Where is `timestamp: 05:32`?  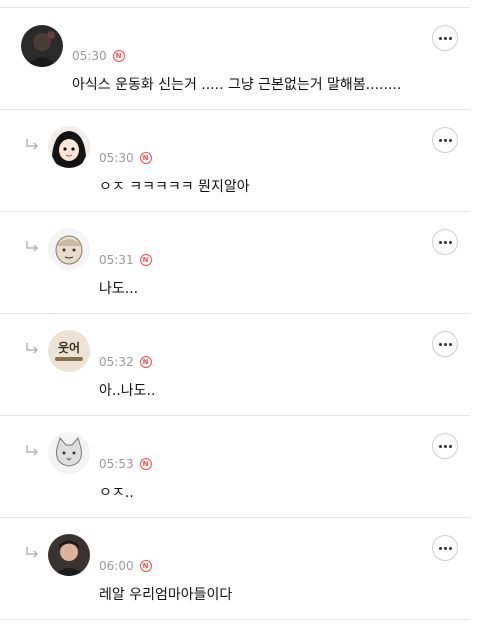
timestamp: 05:32 is located at coordinates (116, 362).